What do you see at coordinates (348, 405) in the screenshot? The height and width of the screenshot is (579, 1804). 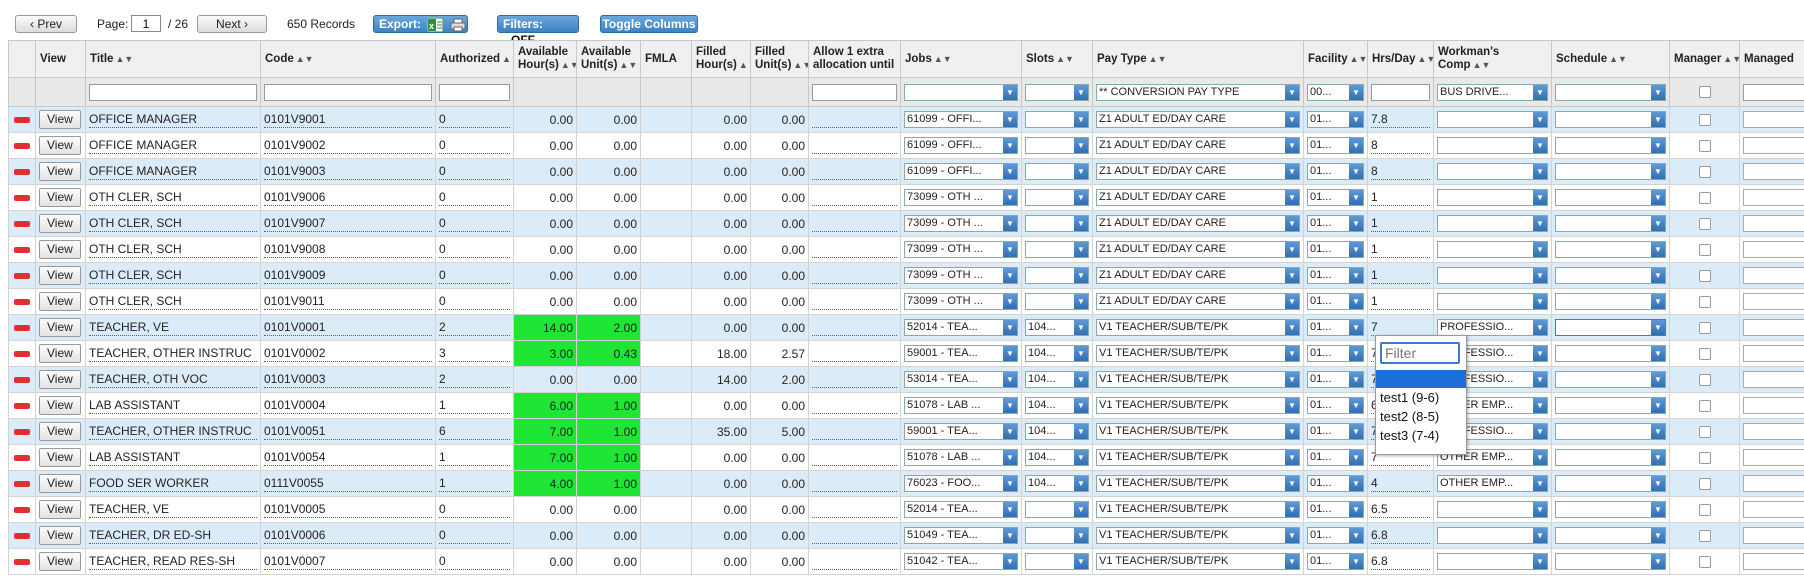 I see `code-cell: 0101V0004` at bounding box center [348, 405].